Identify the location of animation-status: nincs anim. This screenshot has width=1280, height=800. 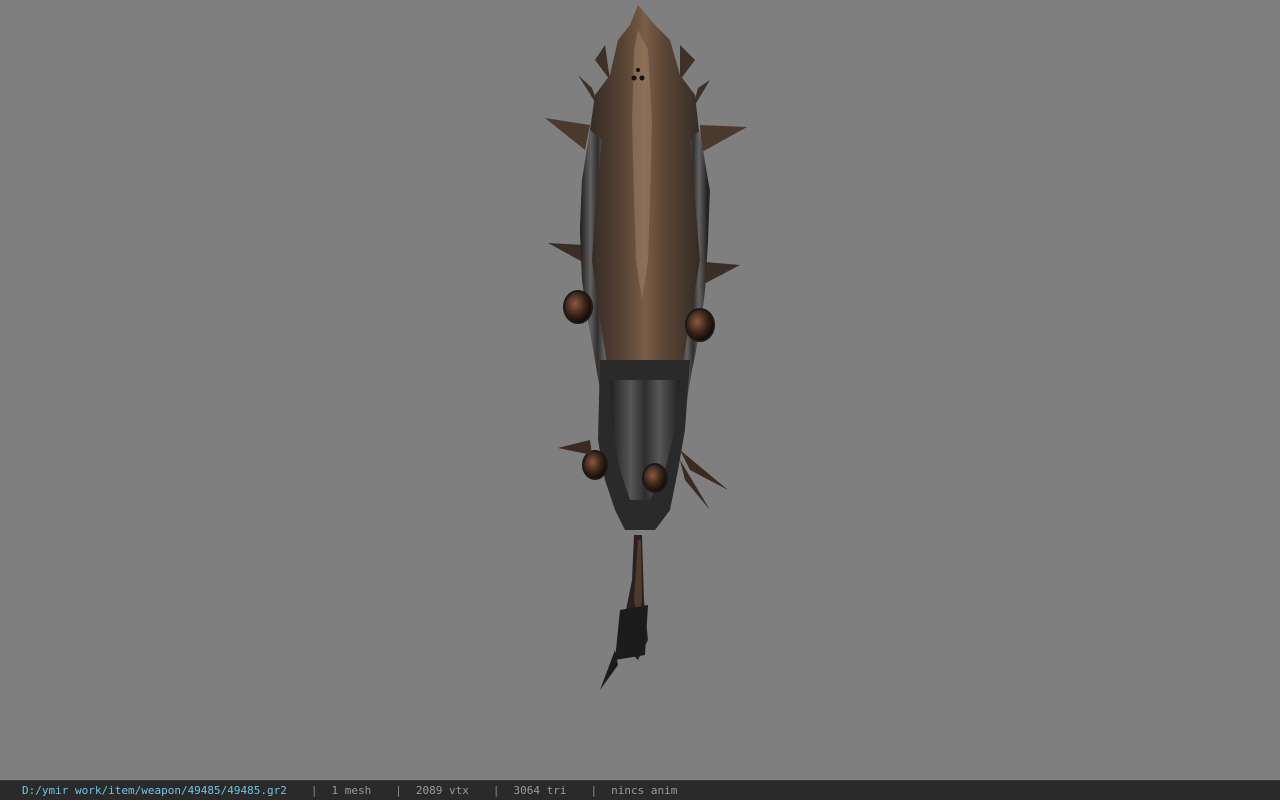
(644, 790).